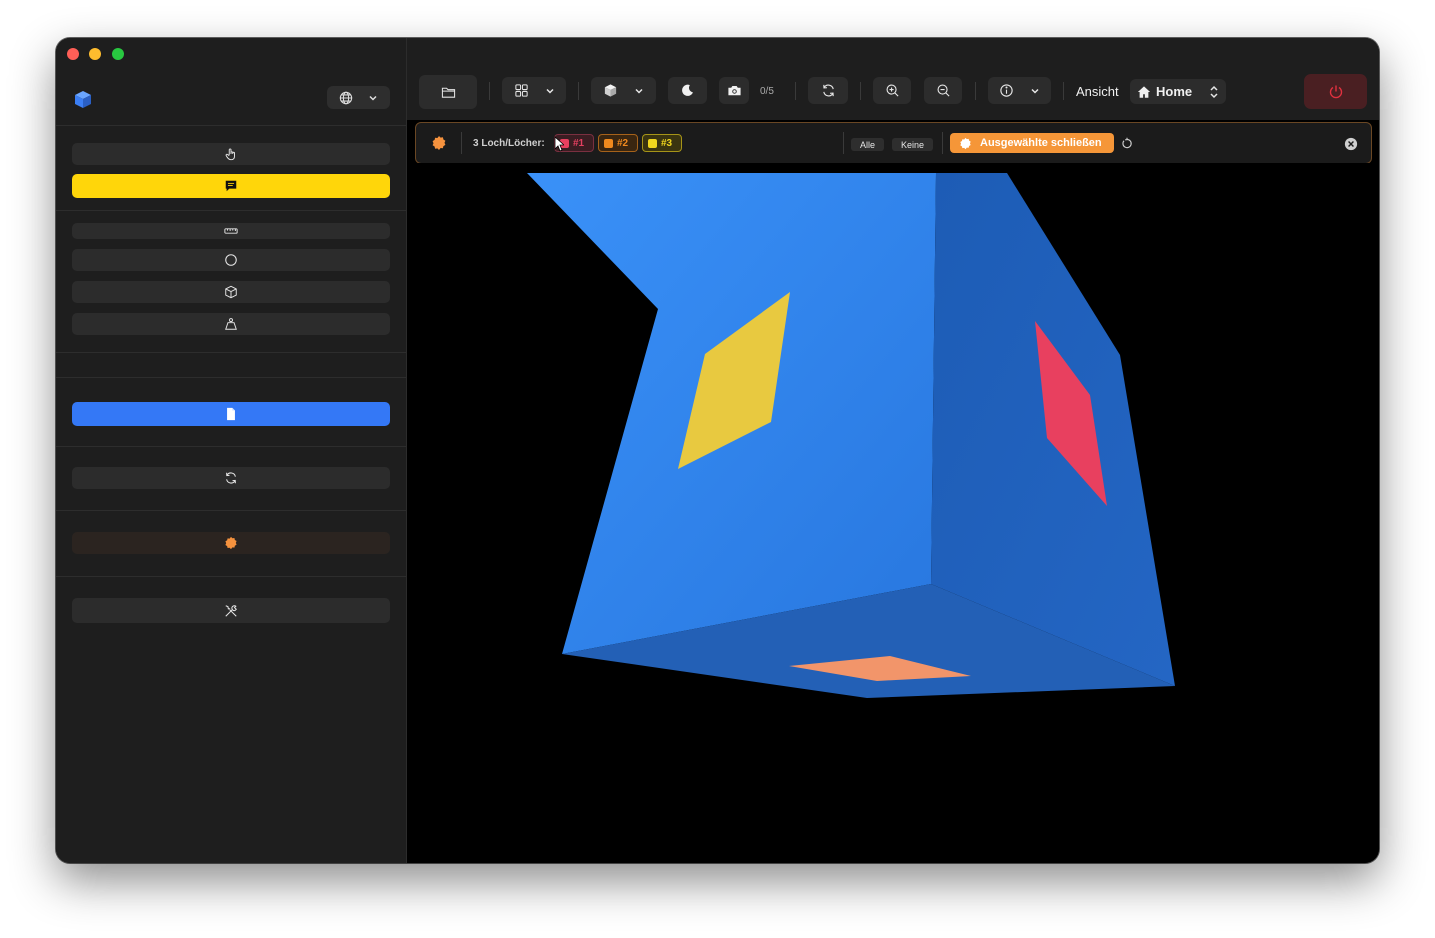 This screenshot has height=938, width=1435. I want to click on toolbar: 0/5 Ansicht Home, so click(893, 79).